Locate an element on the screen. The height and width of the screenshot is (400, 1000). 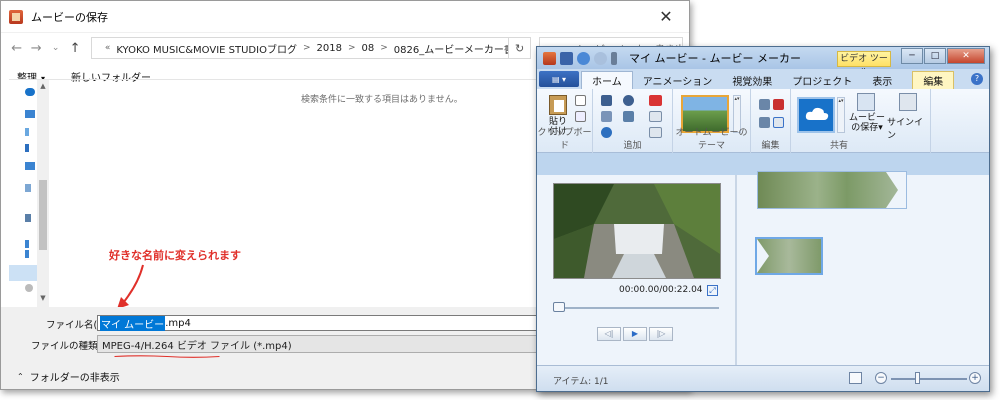
sidebar-scroll-thumb is located at coordinates (43, 215).